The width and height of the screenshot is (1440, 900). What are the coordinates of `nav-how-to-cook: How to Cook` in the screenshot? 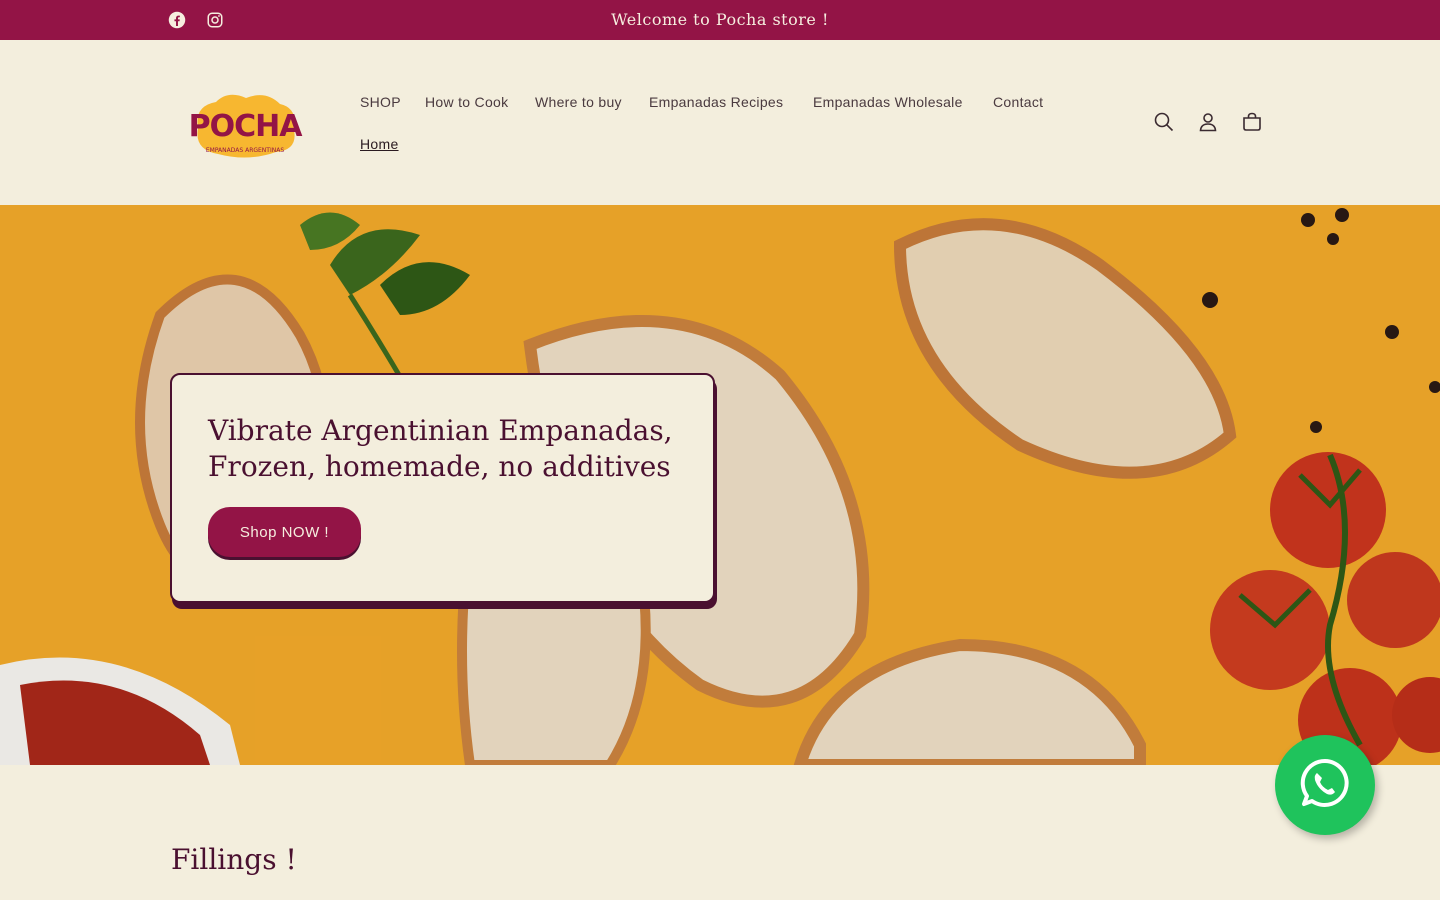 It's located at (466, 102).